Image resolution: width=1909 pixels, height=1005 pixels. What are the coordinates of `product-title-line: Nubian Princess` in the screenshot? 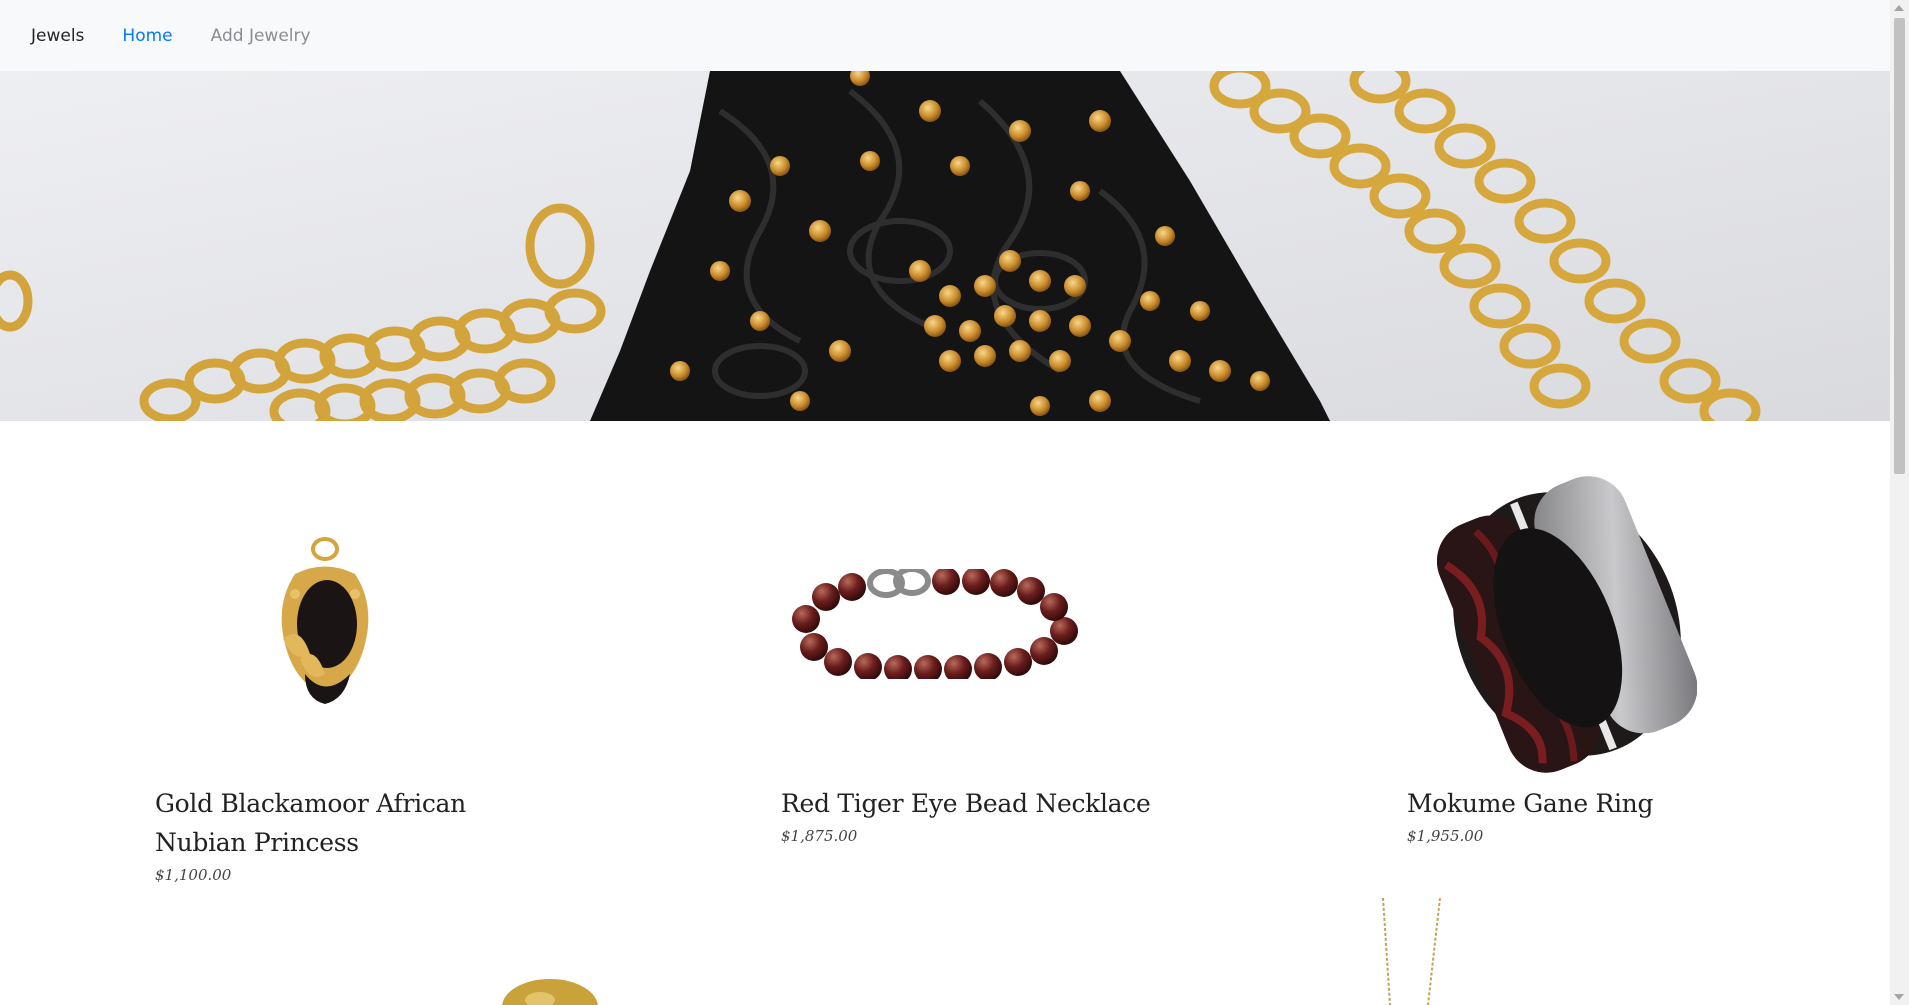 It's located at (257, 842).